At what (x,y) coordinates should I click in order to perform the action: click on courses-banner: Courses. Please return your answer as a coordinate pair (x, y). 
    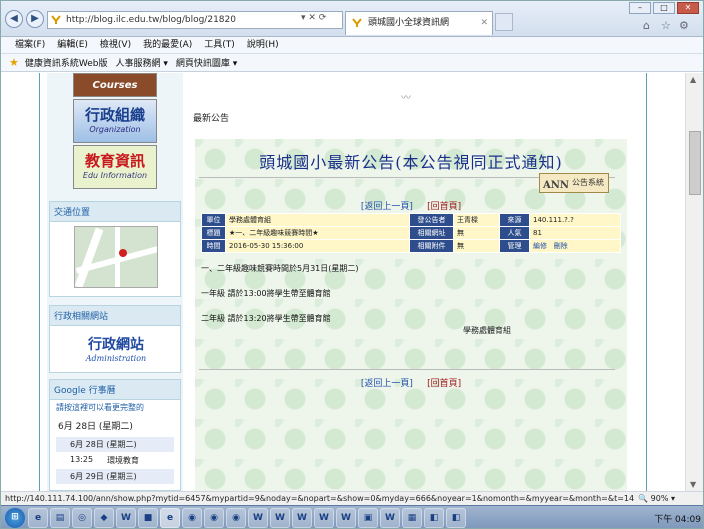
    Looking at the image, I should click on (115, 85).